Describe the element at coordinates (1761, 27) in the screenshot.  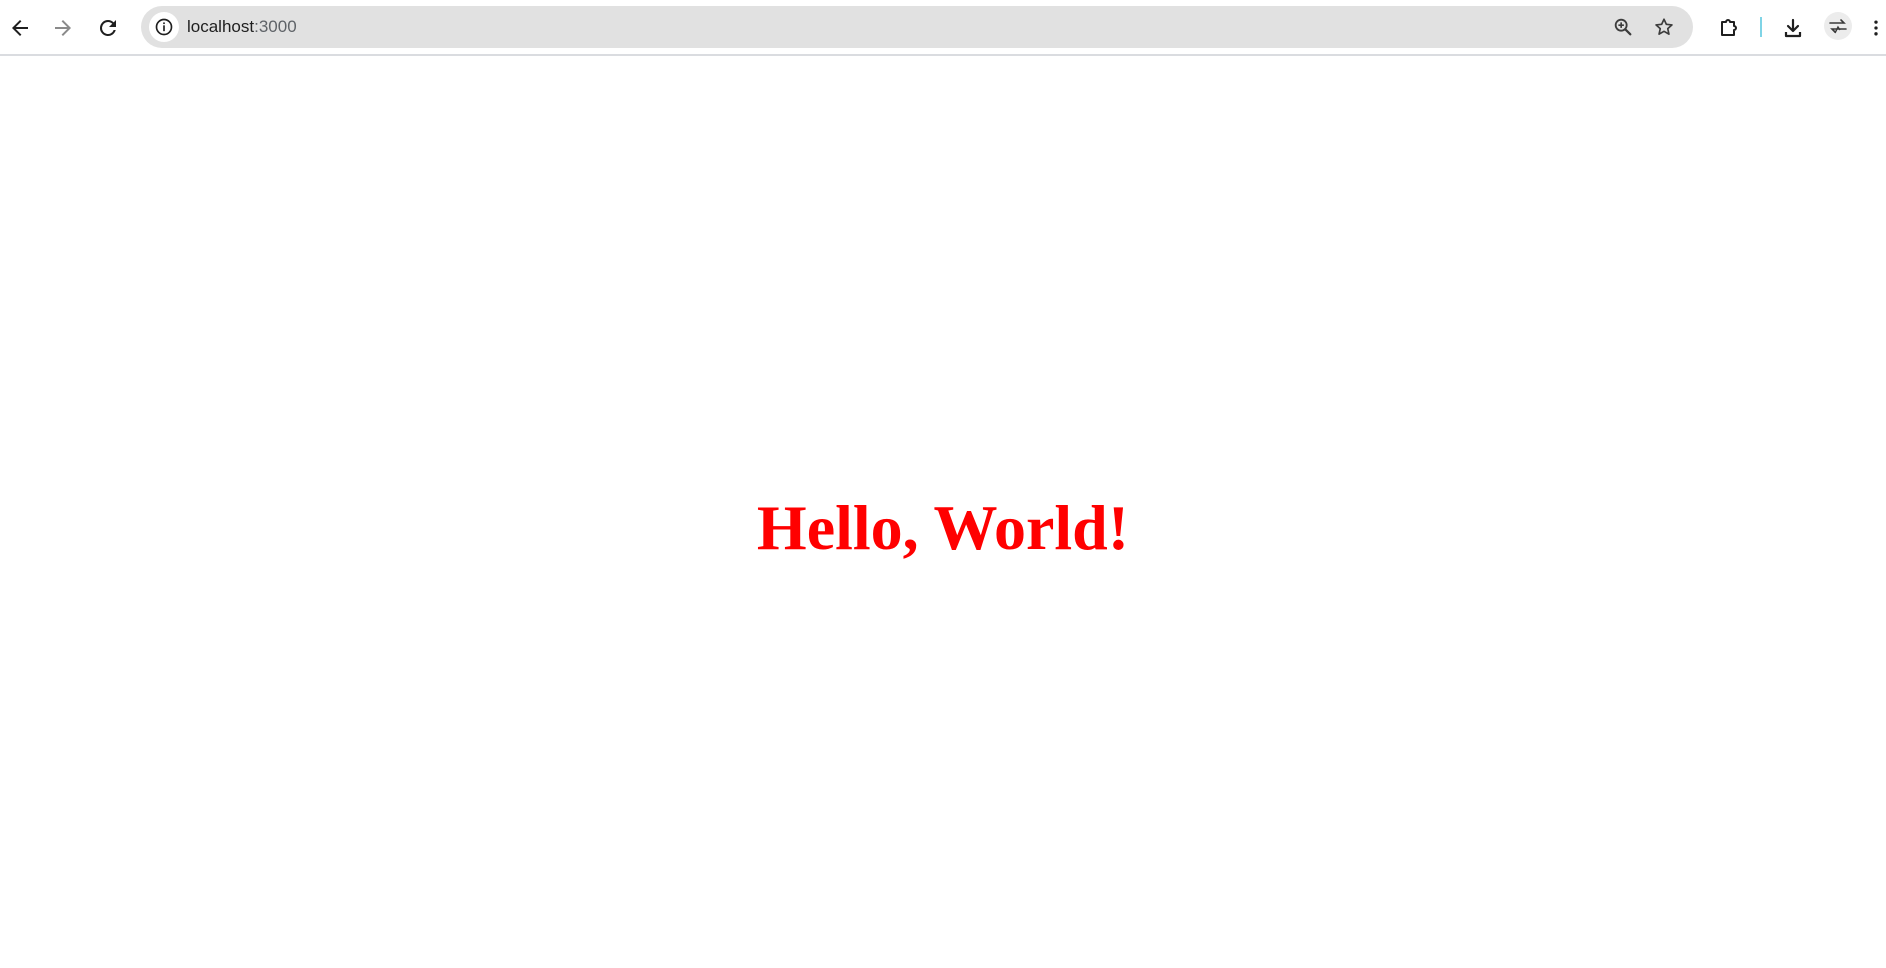
I see `toolbar-divider` at that location.